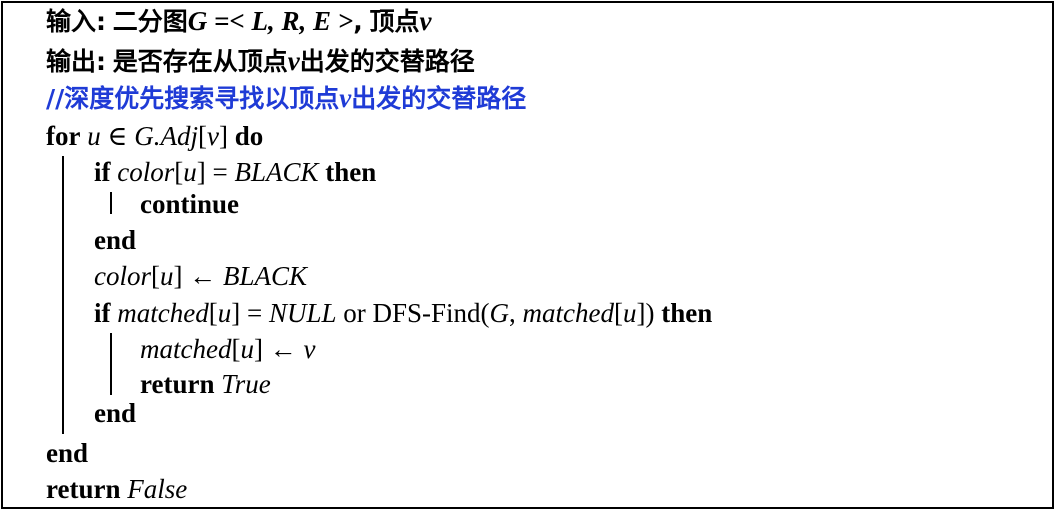 The height and width of the screenshot is (510, 1055). I want to click on dfs-comma: ,, so click(512, 313).